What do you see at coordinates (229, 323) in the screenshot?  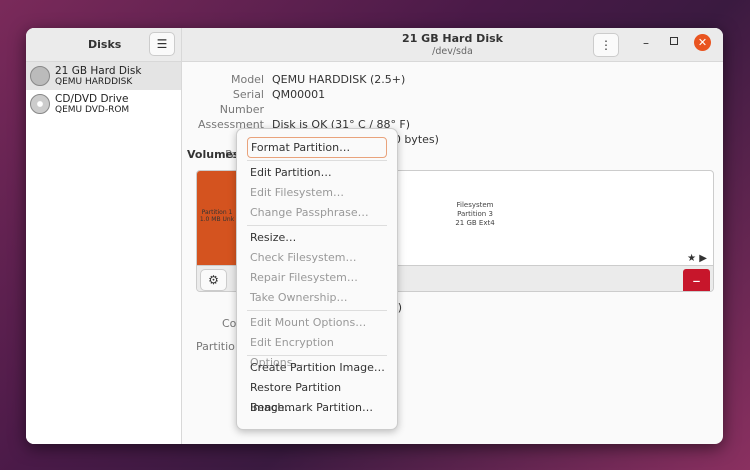 I see `contents-label: Co` at bounding box center [229, 323].